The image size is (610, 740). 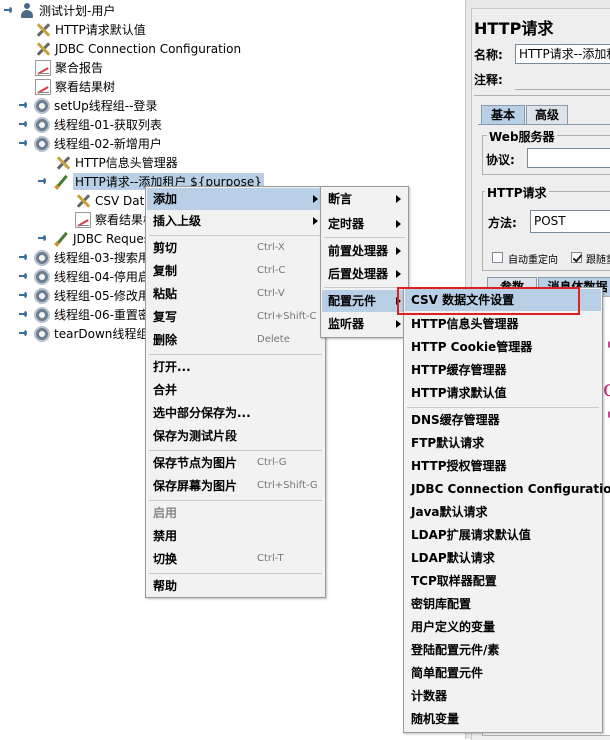 What do you see at coordinates (287, 485) in the screenshot?
I see `shortcut-label: Ctrl+Shift-G` at bounding box center [287, 485].